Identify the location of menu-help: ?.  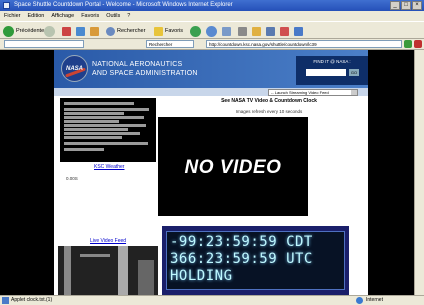
(128, 16).